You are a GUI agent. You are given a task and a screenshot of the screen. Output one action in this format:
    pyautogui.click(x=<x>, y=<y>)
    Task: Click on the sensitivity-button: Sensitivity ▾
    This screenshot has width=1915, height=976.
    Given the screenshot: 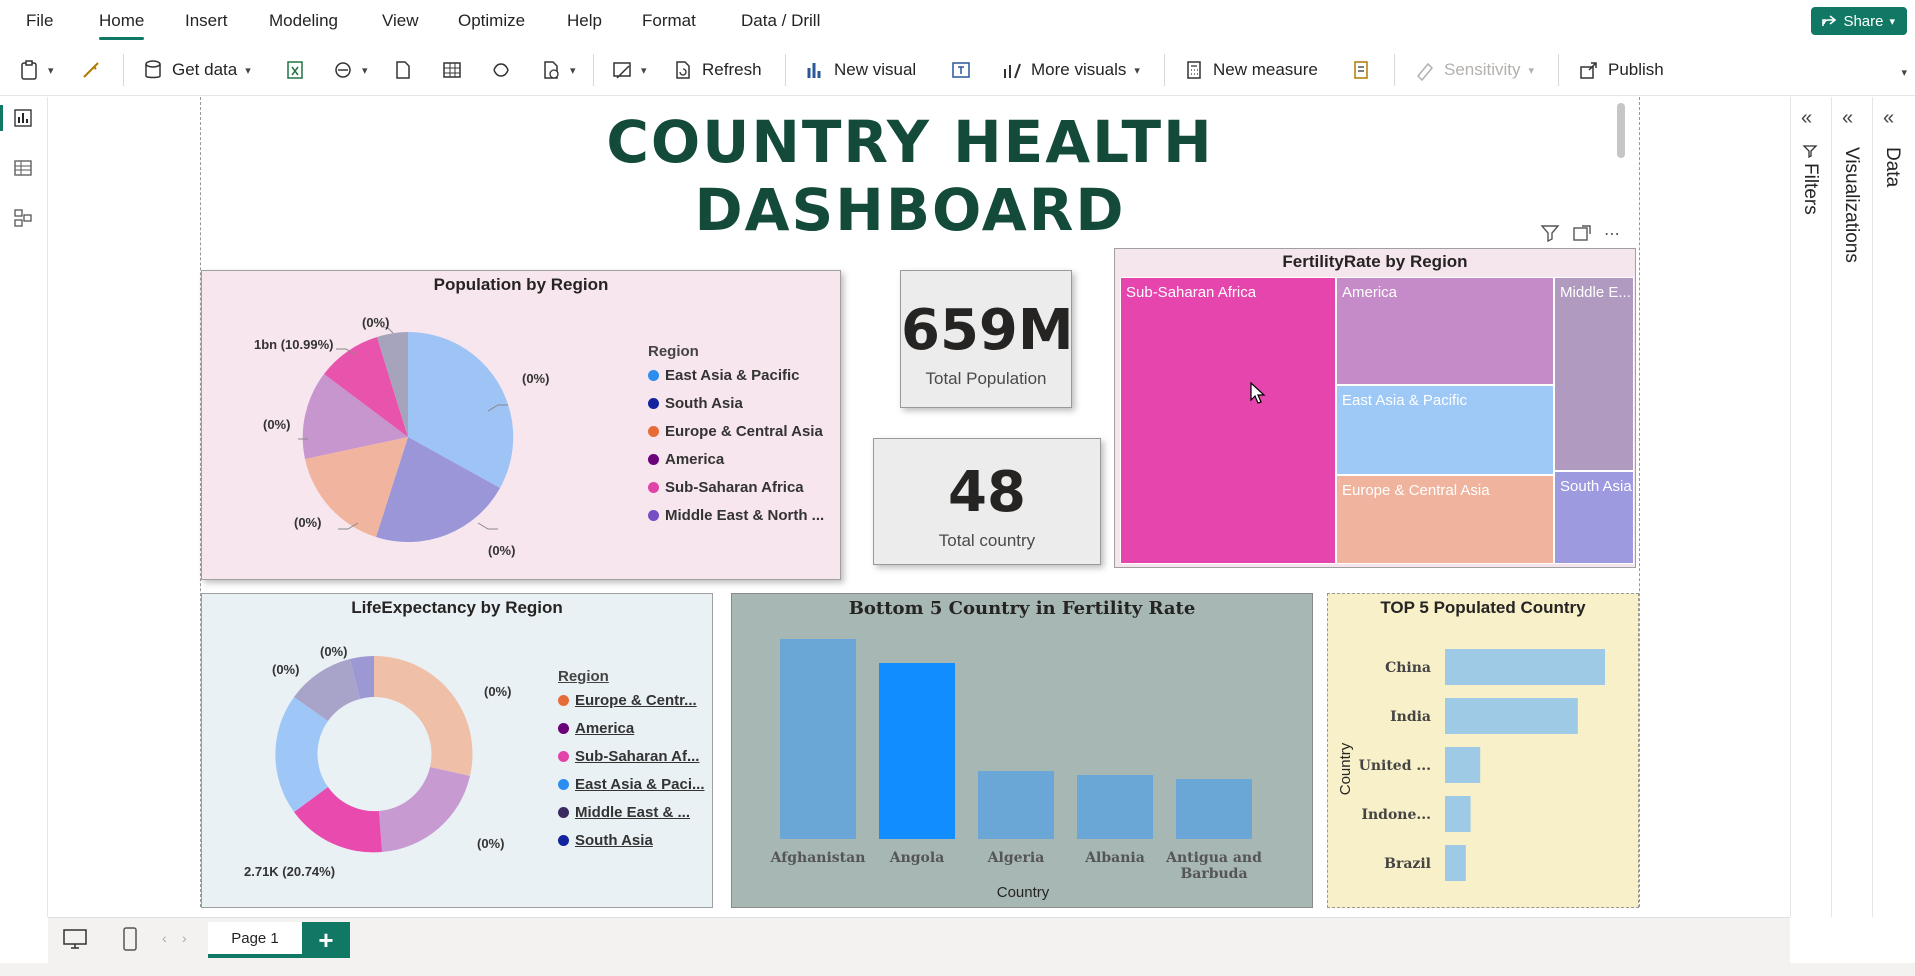 What is the action you would take?
    pyautogui.click(x=1474, y=70)
    